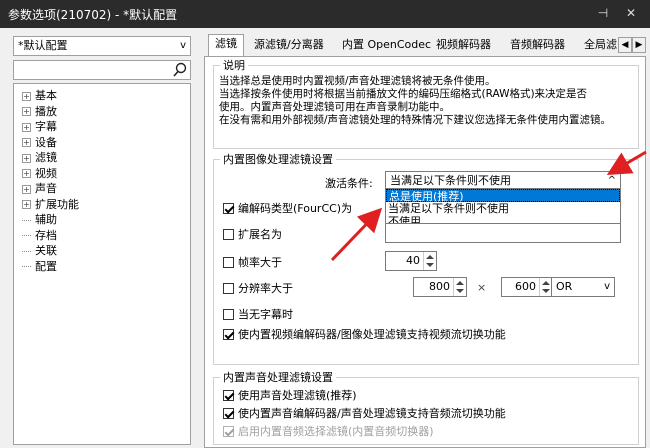 This screenshot has width=650, height=448. I want to click on sidebar-item-label: 滤镜, so click(46, 157).